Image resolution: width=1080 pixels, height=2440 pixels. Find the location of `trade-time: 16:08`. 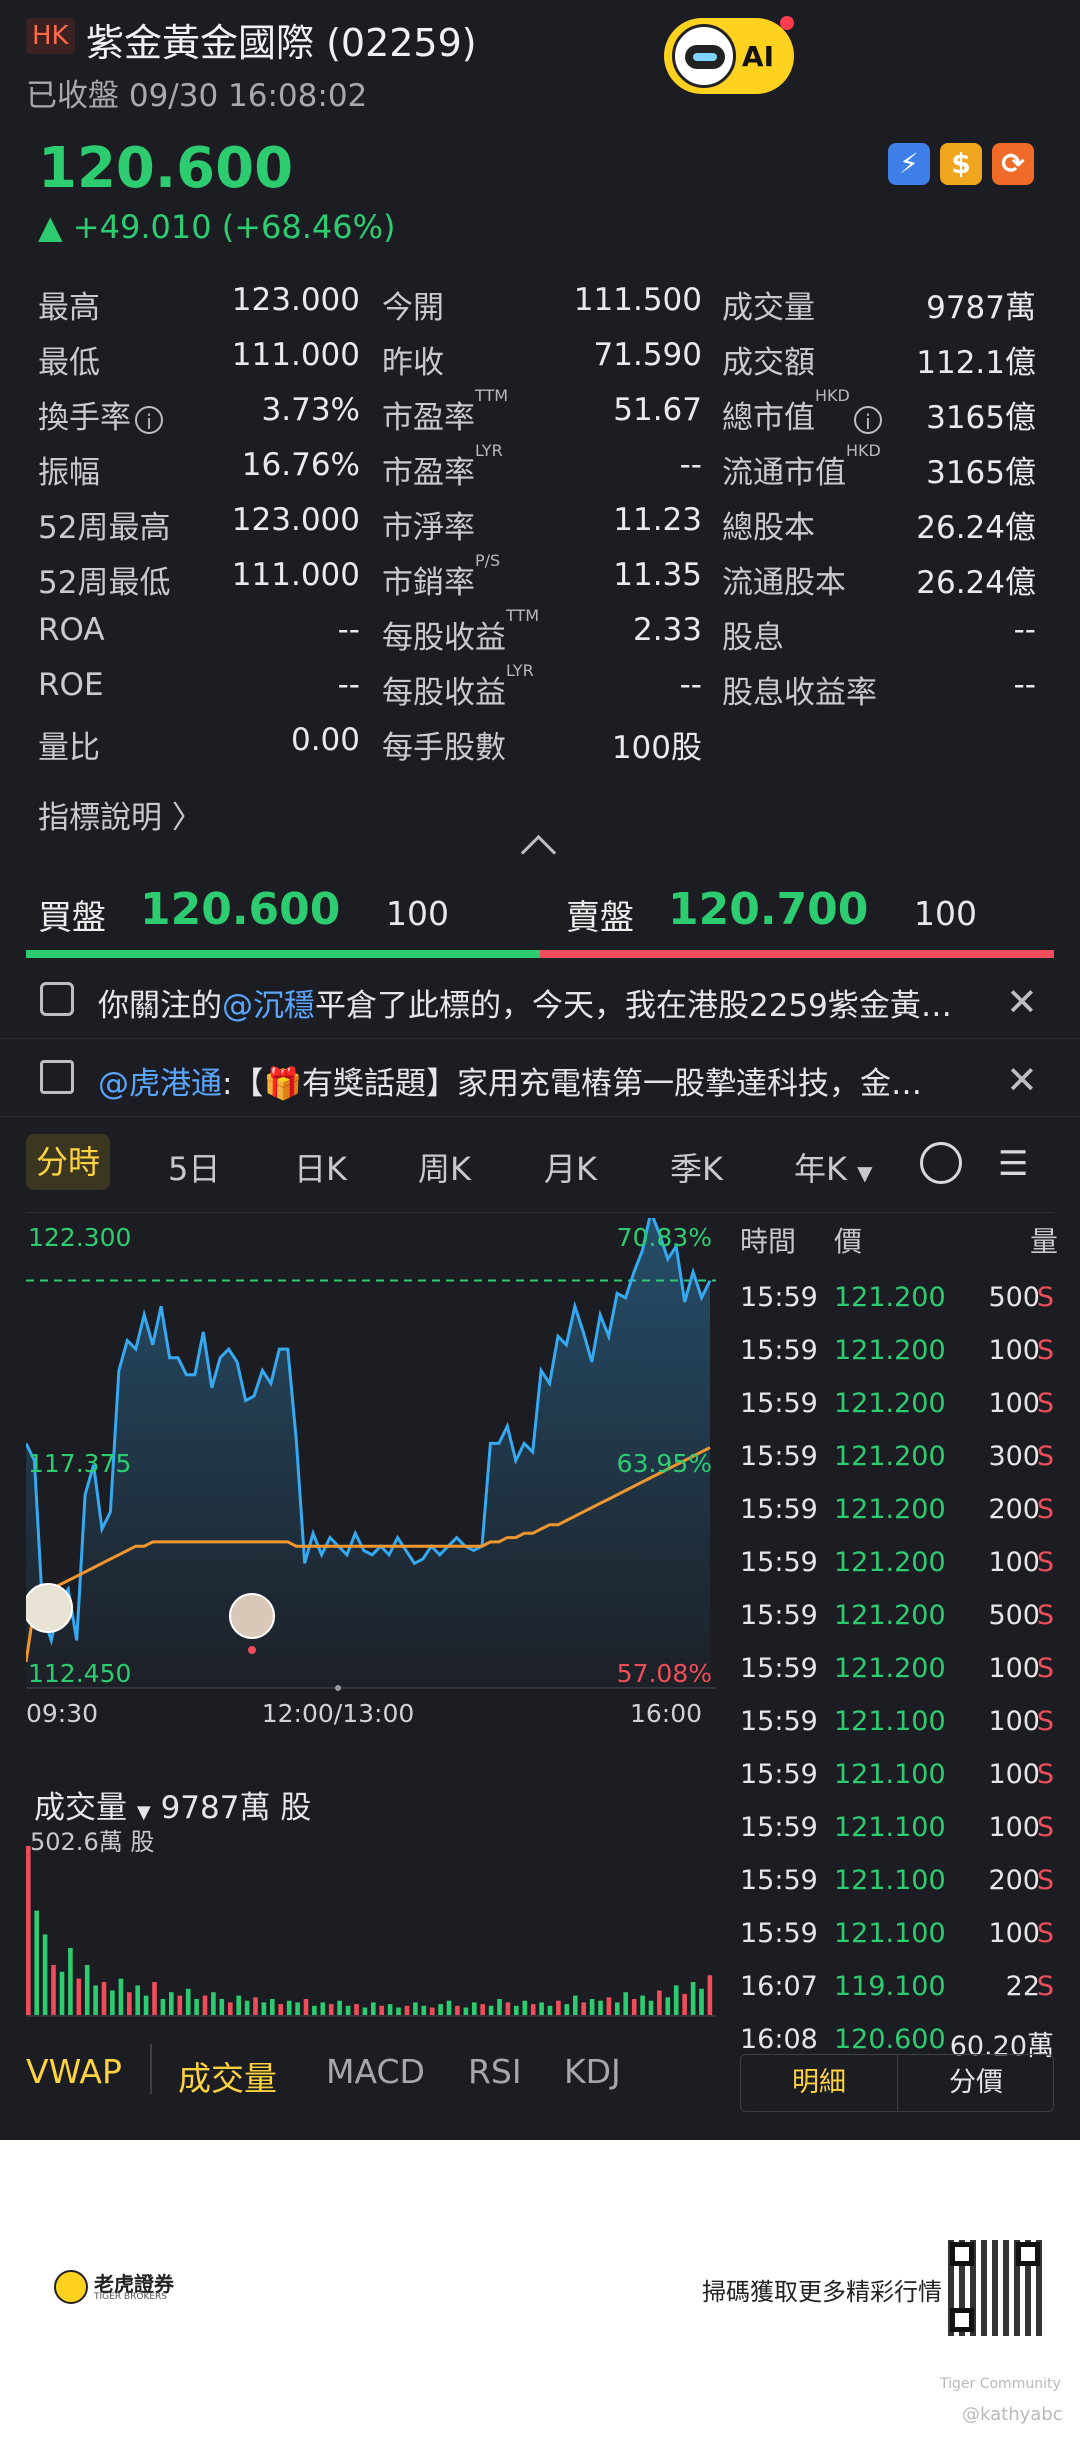

trade-time: 16:08 is located at coordinates (779, 2039).